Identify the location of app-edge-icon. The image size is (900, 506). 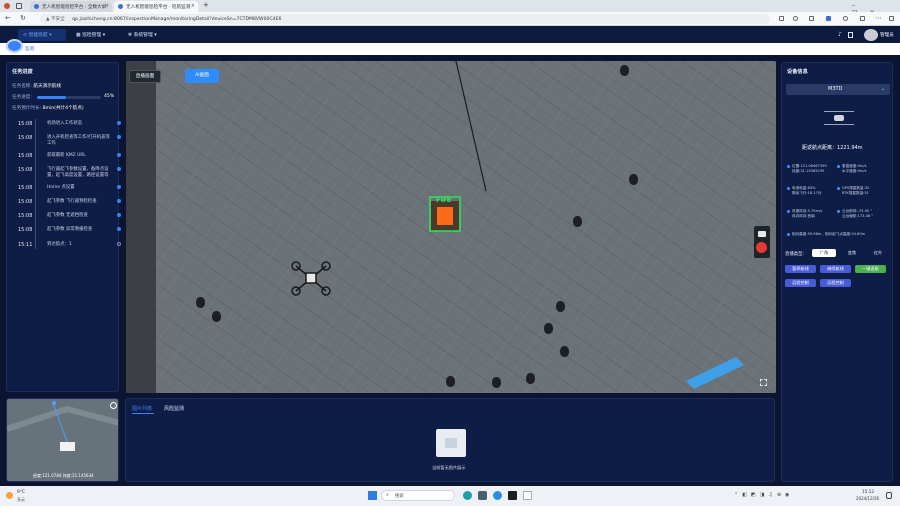
(497, 495).